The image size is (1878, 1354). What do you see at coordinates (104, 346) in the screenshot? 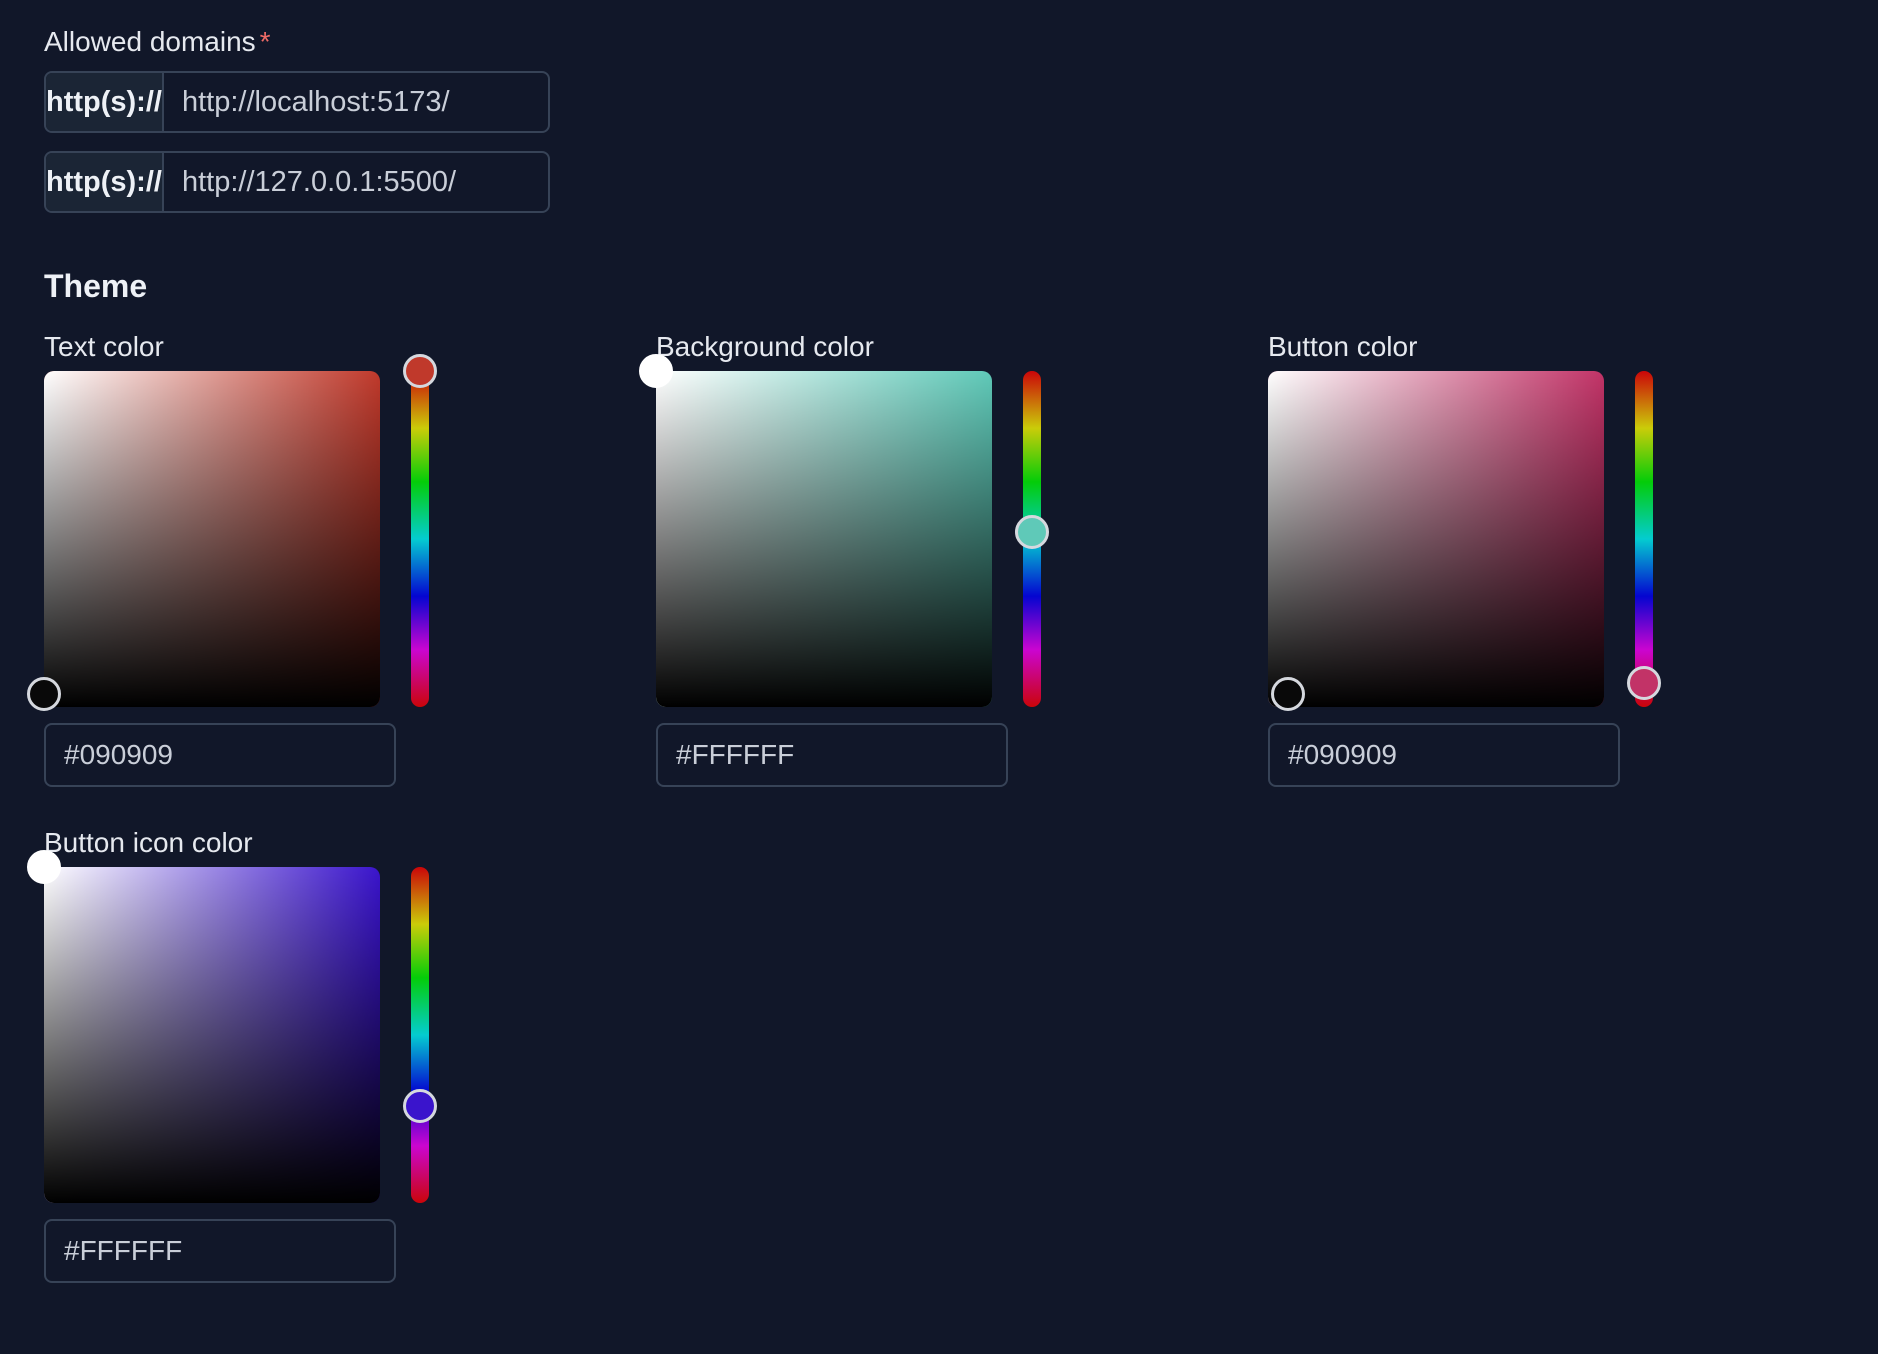
I see `text-color-label: Text color` at bounding box center [104, 346].